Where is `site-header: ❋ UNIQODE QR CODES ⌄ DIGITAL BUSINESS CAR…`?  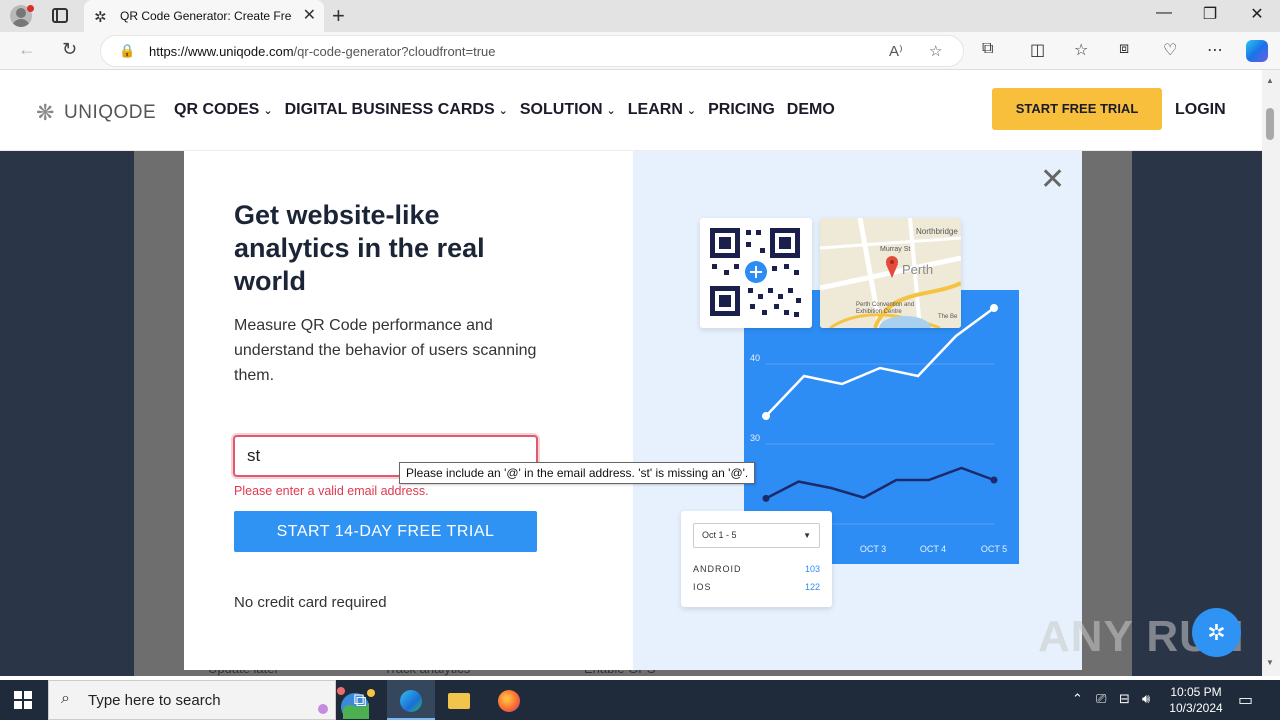 site-header: ❋ UNIQODE QR CODES ⌄ DIGITAL BUSINESS CAR… is located at coordinates (631, 110).